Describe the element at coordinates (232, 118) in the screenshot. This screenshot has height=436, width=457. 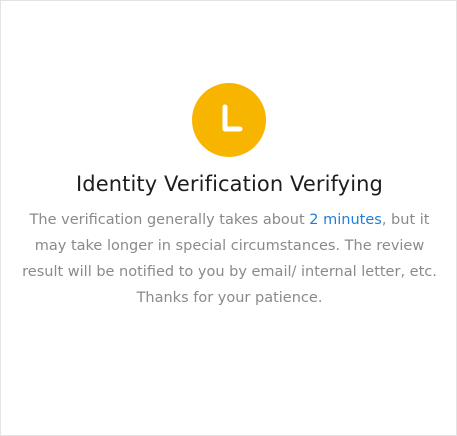
I see `clock-hands-glyph` at that location.